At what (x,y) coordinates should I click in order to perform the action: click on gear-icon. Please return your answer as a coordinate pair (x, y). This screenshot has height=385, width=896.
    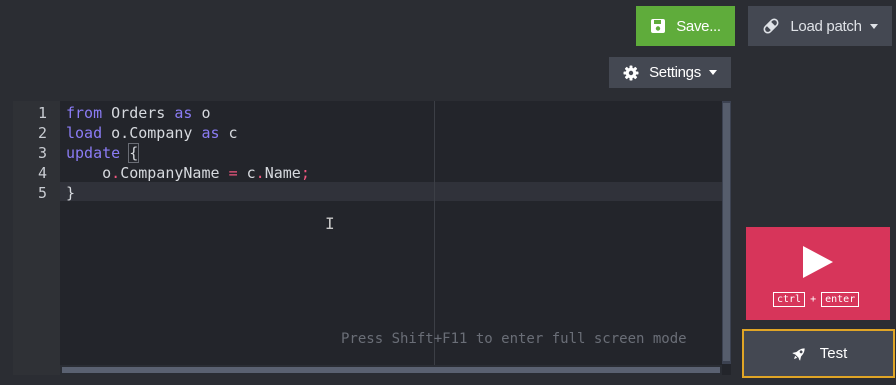
    Looking at the image, I should click on (631, 73).